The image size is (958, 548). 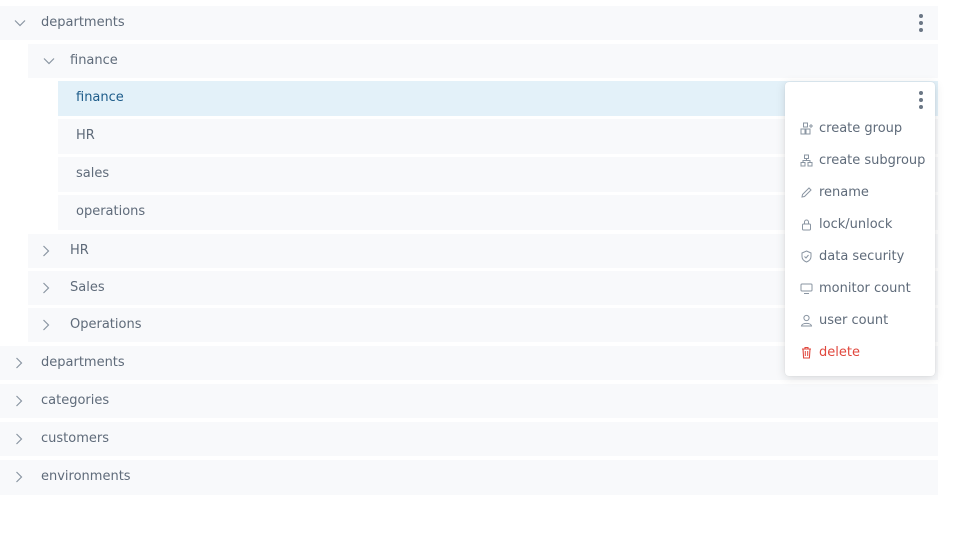 What do you see at coordinates (806, 224) in the screenshot?
I see `lock-icon` at bounding box center [806, 224].